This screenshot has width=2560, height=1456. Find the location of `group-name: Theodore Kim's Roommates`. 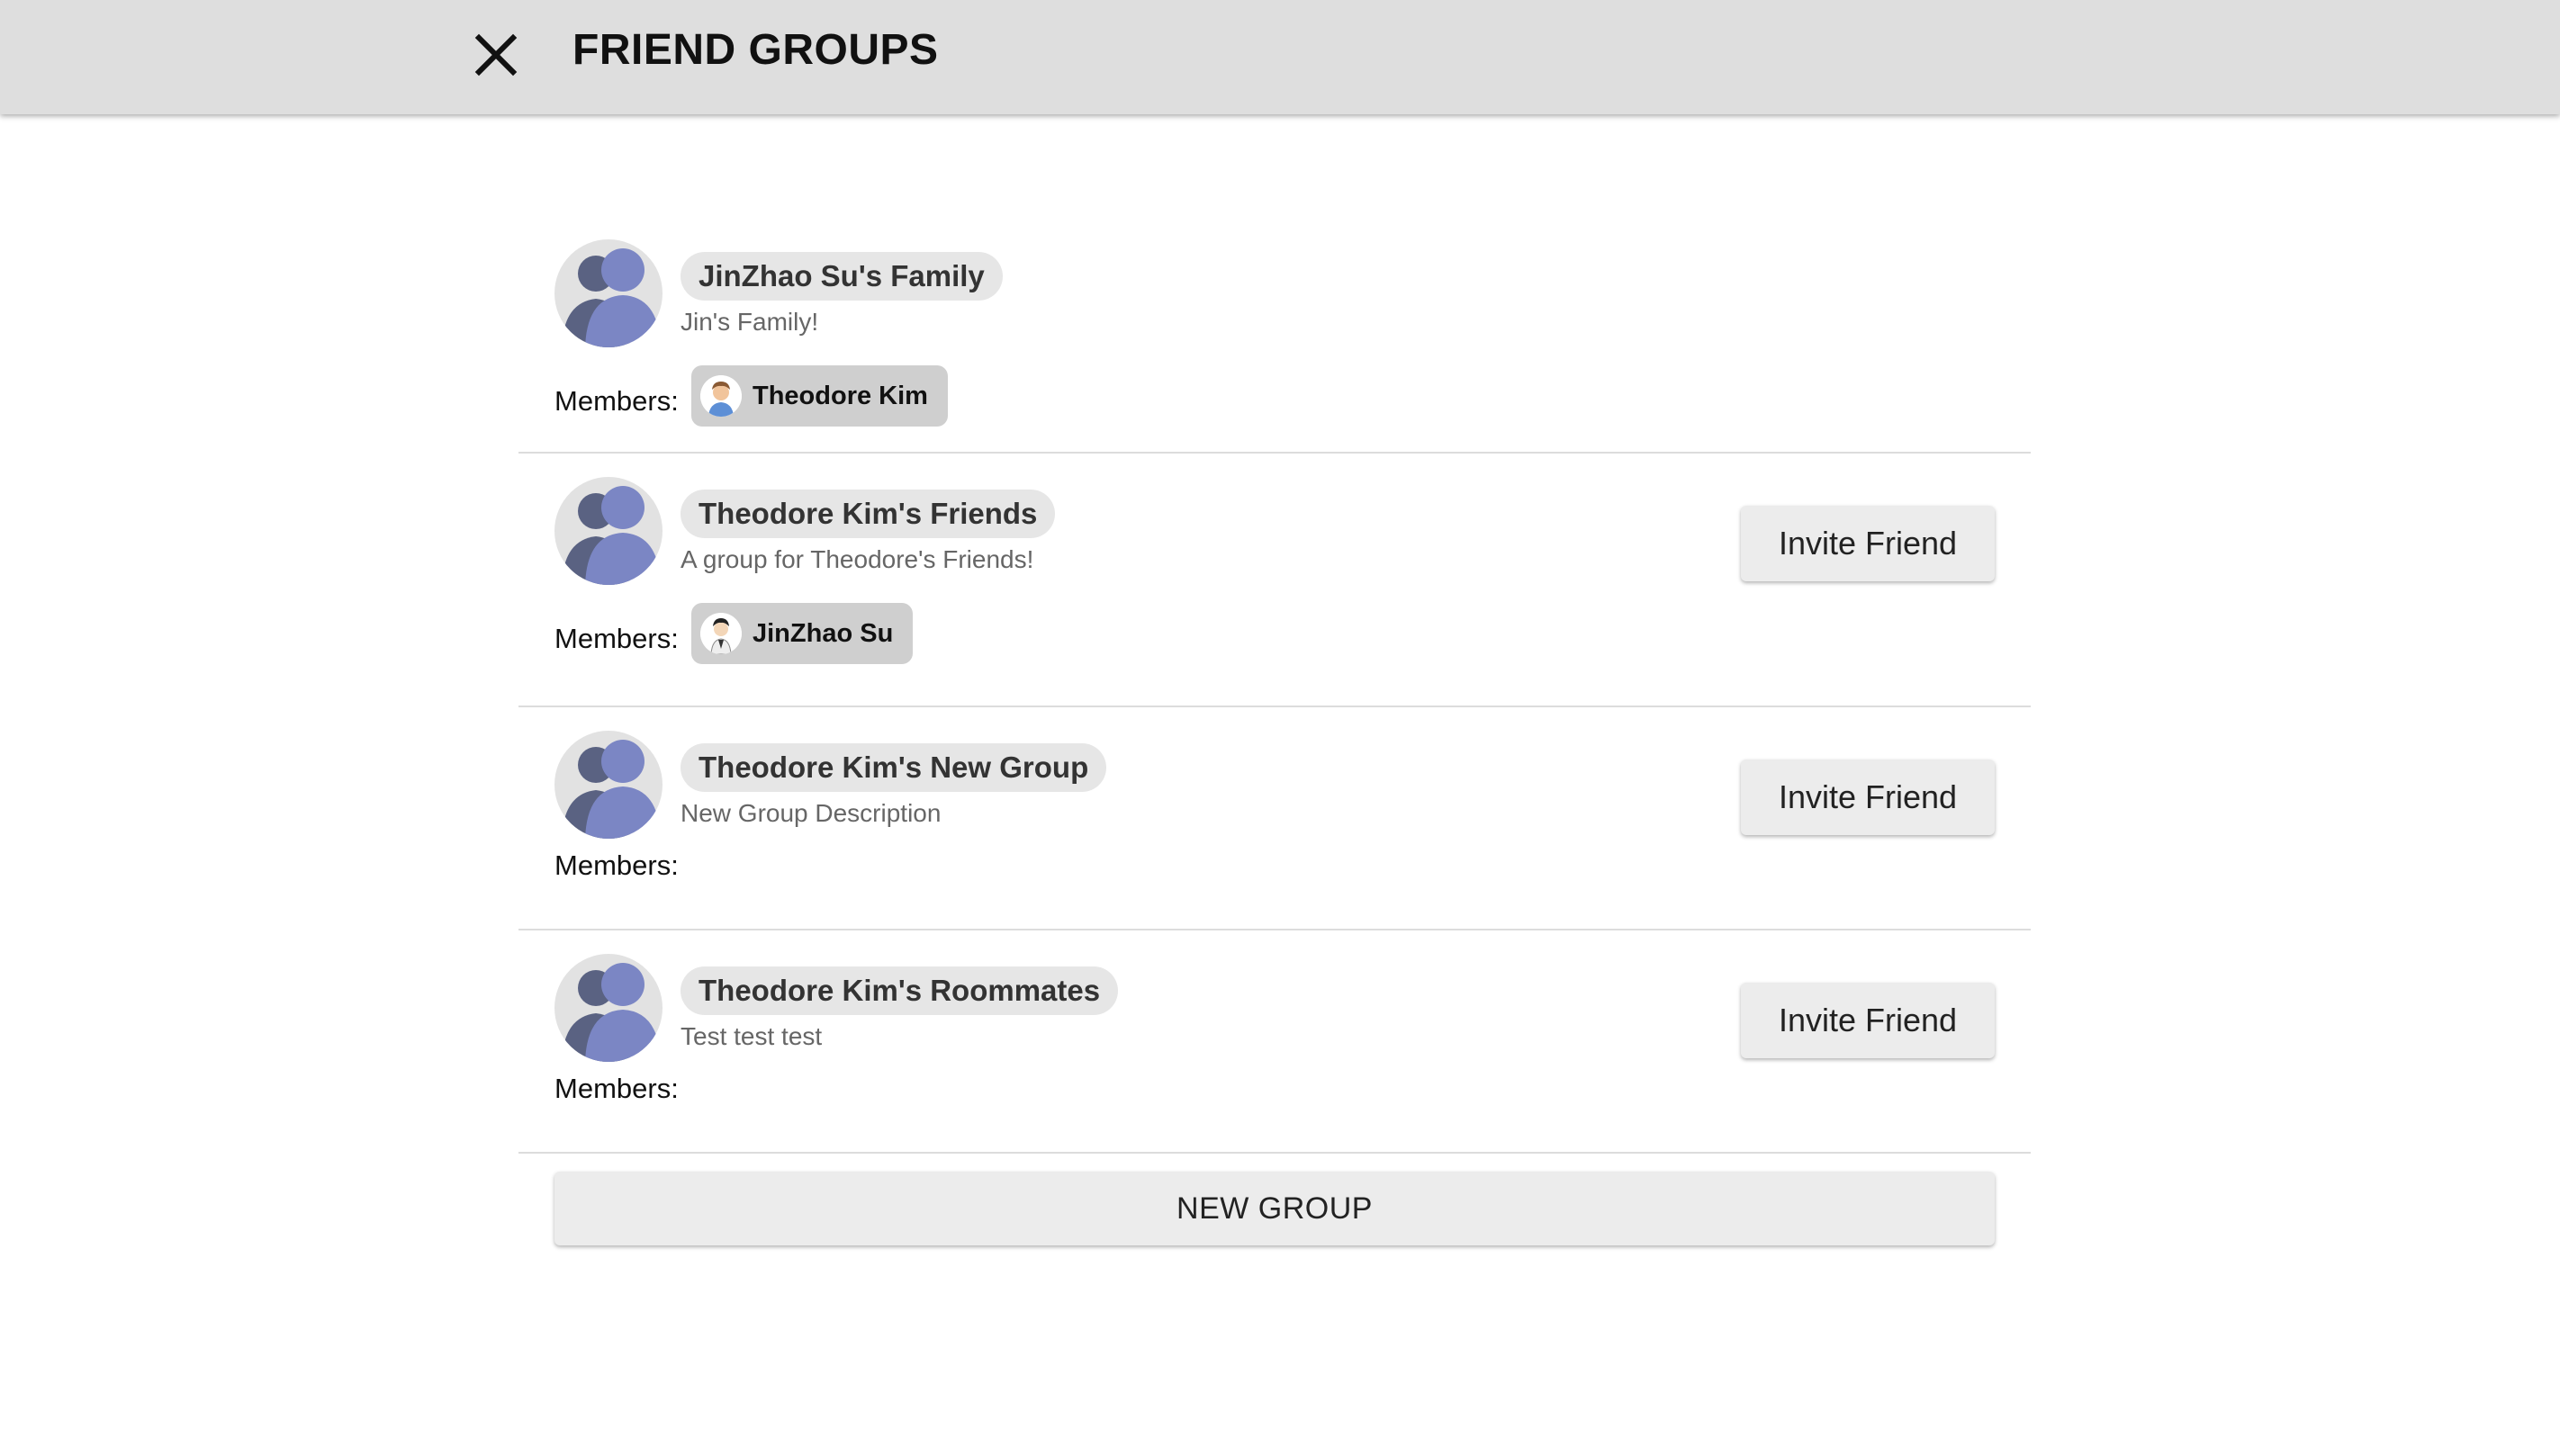

group-name: Theodore Kim's Roommates is located at coordinates (900, 990).